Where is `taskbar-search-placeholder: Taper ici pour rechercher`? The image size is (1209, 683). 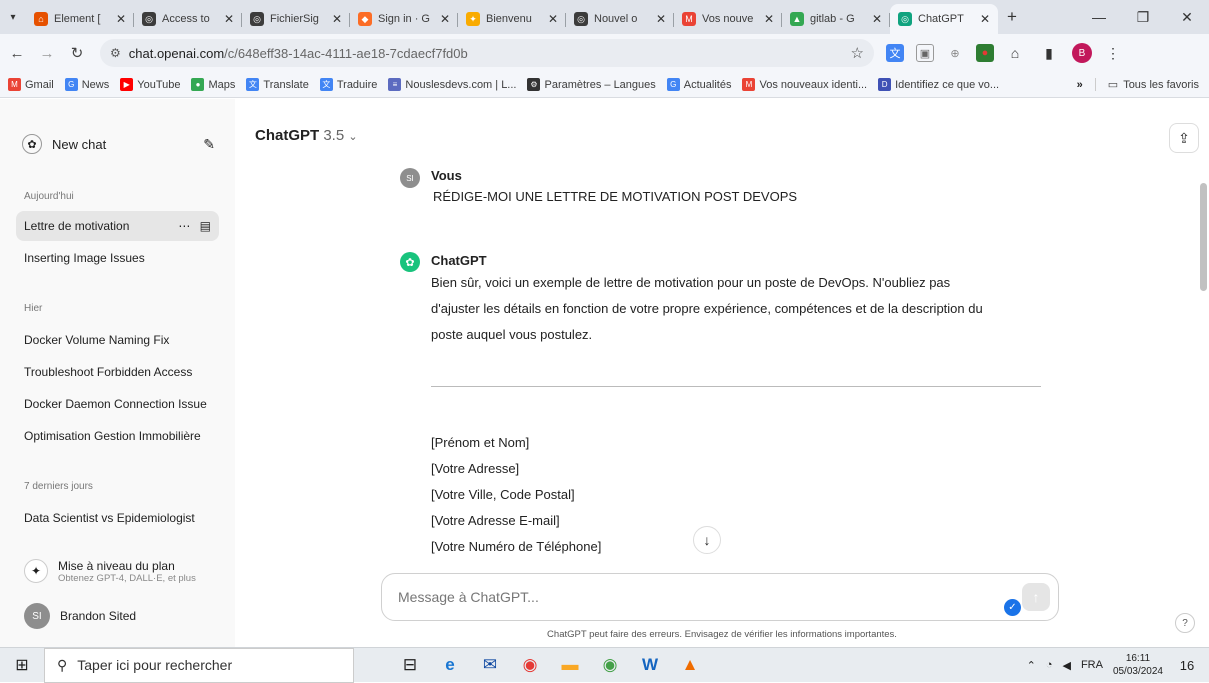 taskbar-search-placeholder: Taper ici pour rechercher is located at coordinates (155, 665).